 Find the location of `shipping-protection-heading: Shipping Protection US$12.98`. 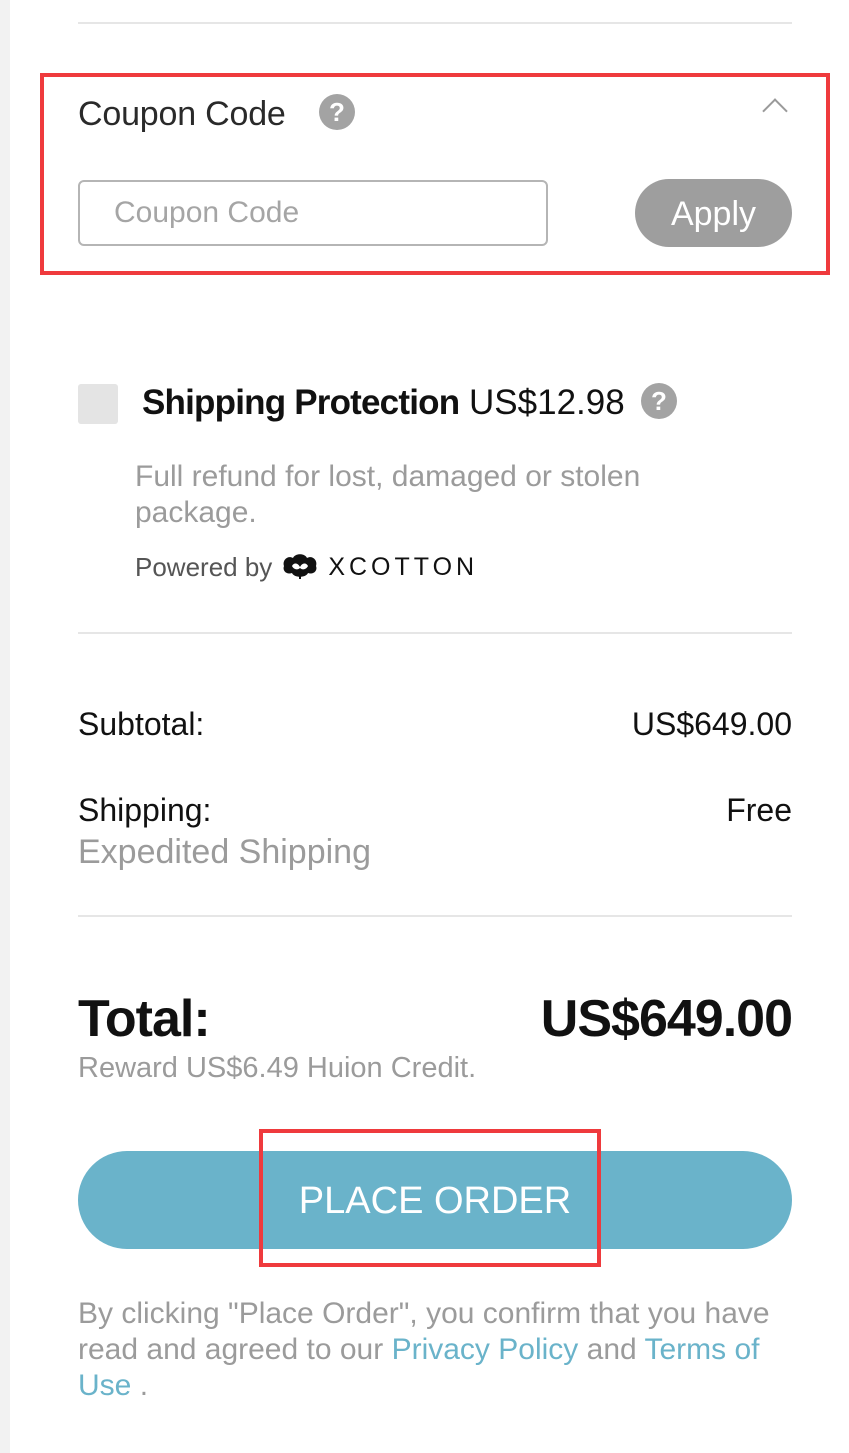

shipping-protection-heading: Shipping Protection US$12.98 is located at coordinates (383, 403).